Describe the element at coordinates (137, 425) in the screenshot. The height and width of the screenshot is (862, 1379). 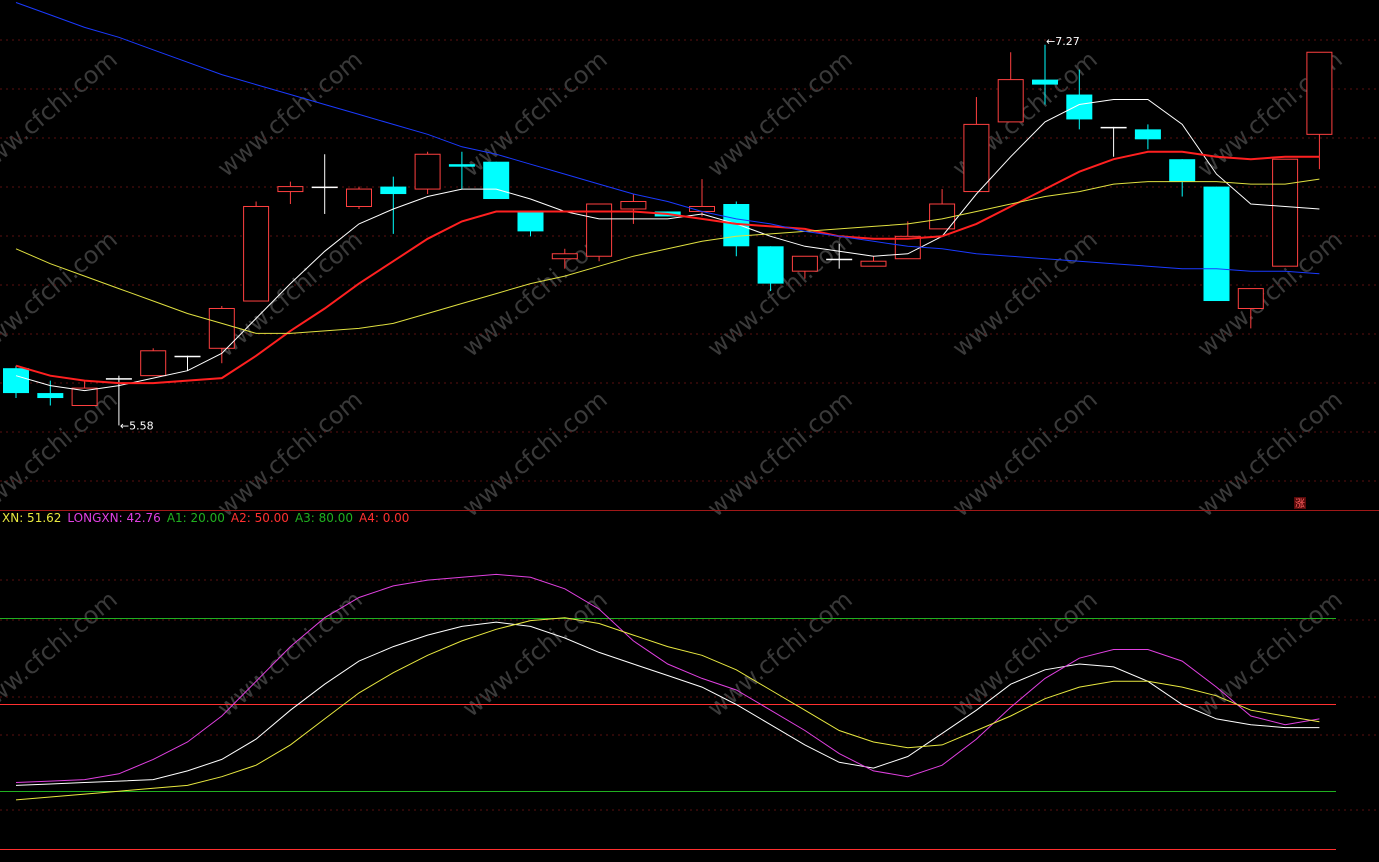
I see `price-annotation: ←5.58` at that location.